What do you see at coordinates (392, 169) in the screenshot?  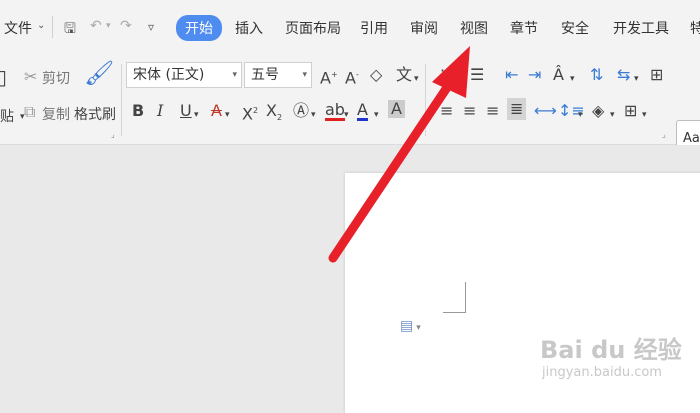 I see `arrow-shaft` at bounding box center [392, 169].